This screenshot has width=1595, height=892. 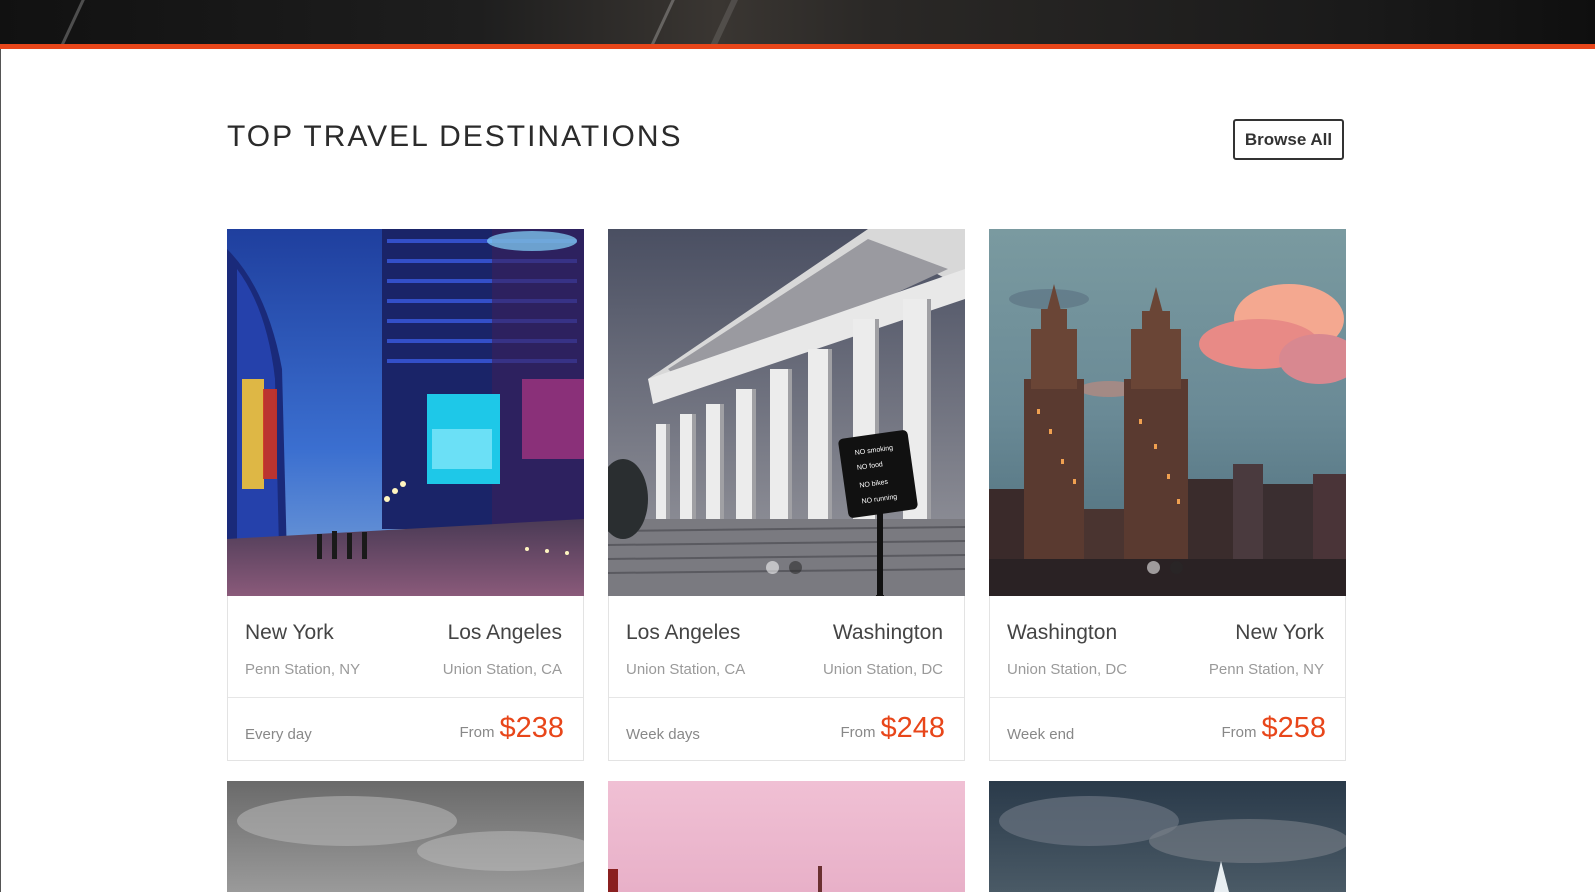 I want to click on origin-city: Washington, so click(x=1062, y=632).